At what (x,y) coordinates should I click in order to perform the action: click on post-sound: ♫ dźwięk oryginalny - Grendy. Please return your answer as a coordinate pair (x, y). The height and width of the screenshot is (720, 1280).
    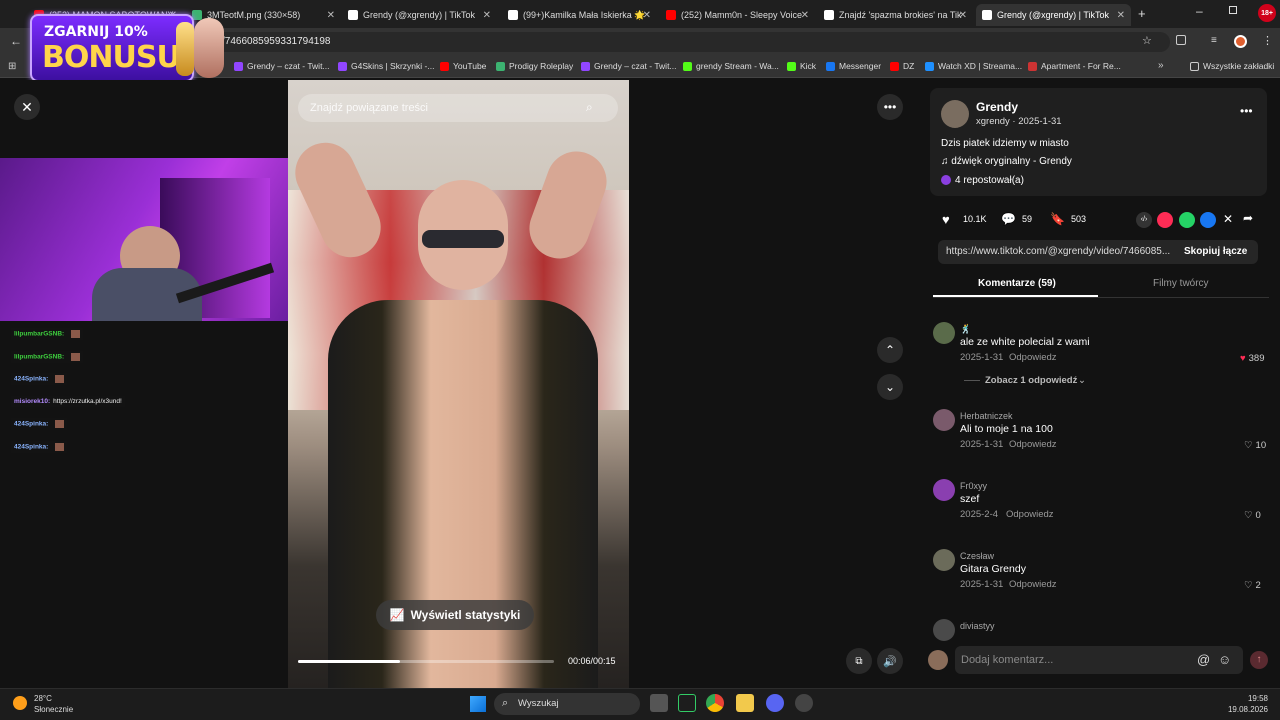
    Looking at the image, I should click on (1006, 161).